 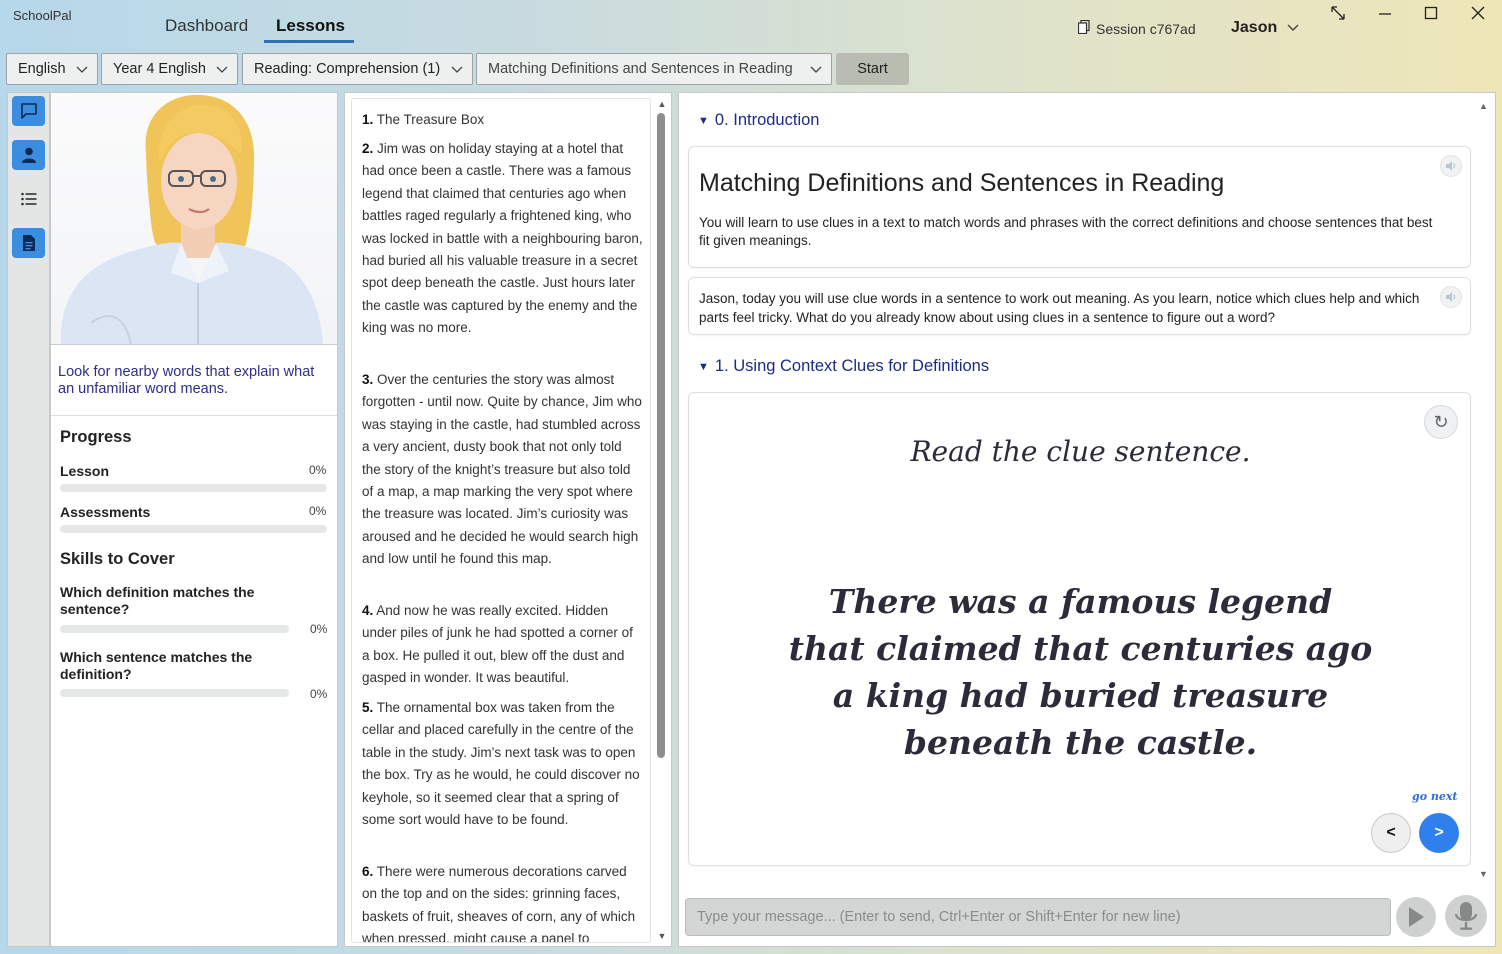 I want to click on chat-panel-button, so click(x=28, y=111).